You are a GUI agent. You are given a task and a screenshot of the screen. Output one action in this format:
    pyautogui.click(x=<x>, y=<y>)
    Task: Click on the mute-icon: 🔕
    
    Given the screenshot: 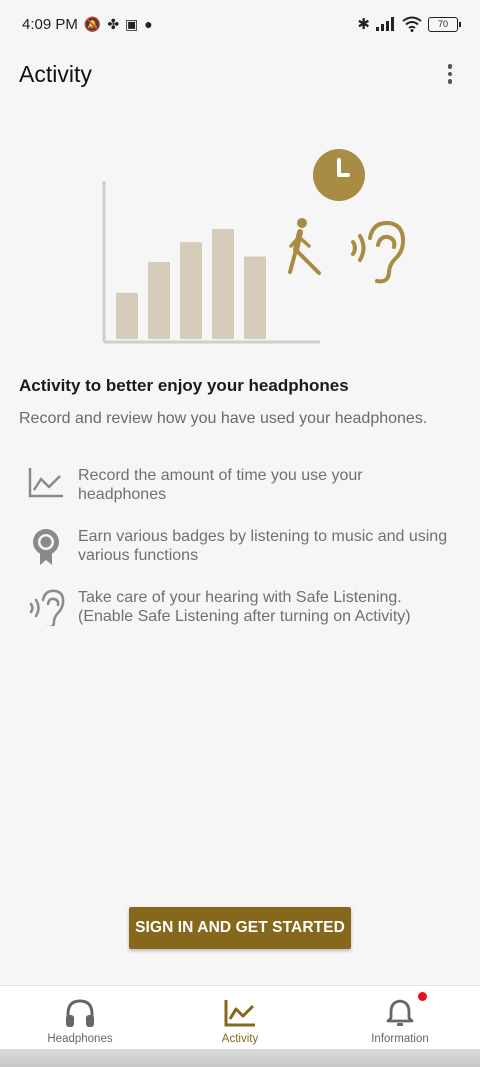 What is the action you would take?
    pyautogui.click(x=92, y=23)
    